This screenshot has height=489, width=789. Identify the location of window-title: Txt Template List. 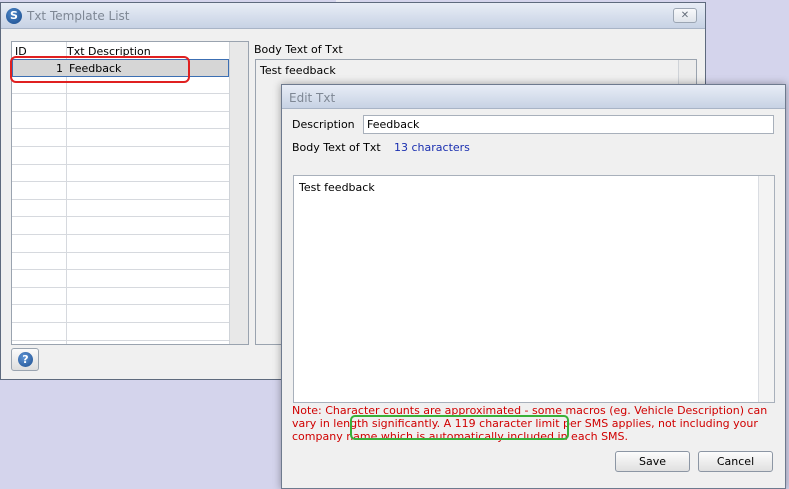
(78, 16).